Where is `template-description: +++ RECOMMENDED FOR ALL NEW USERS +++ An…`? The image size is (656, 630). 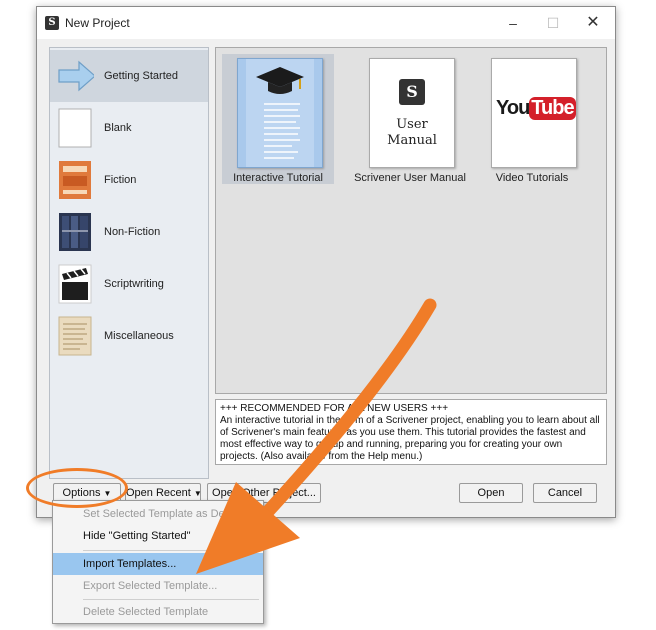 template-description: +++ RECOMMENDED FOR ALL NEW USERS +++ An… is located at coordinates (411, 432).